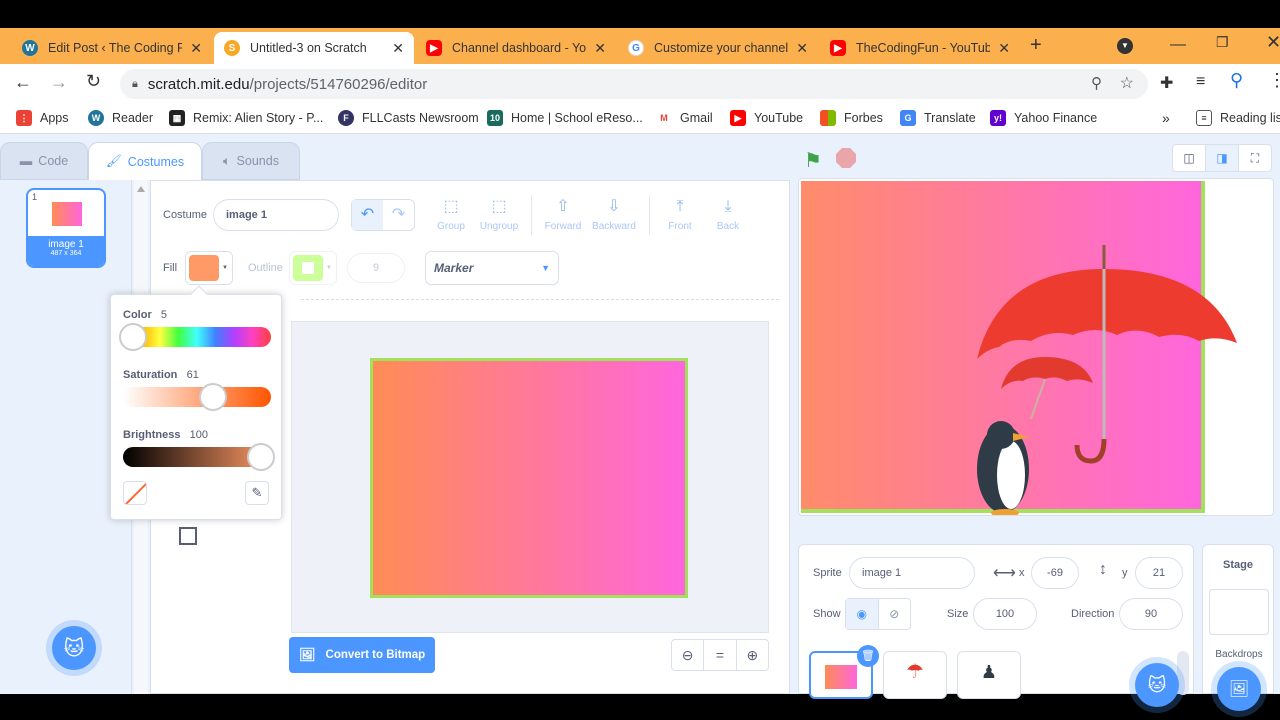  What do you see at coordinates (197, 397) in the screenshot?
I see `saturation-slider` at bounding box center [197, 397].